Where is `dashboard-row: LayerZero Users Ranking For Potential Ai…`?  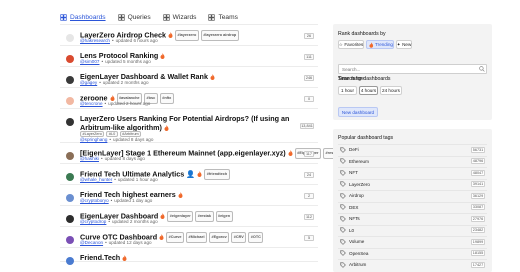
dashboard-row: LayerZero Users Ranking For Potential Ai… is located at coordinates (189, 126).